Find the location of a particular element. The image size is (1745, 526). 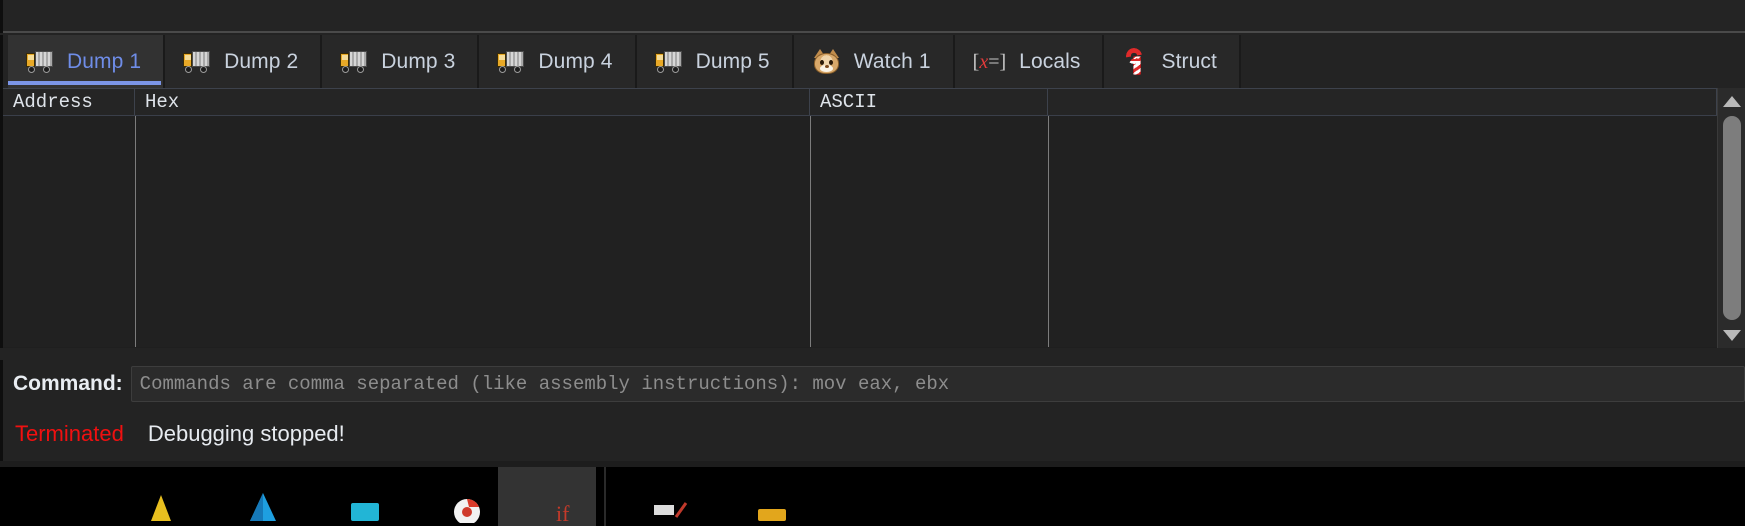

tab-dump-5: Dump 5 is located at coordinates (715, 61).